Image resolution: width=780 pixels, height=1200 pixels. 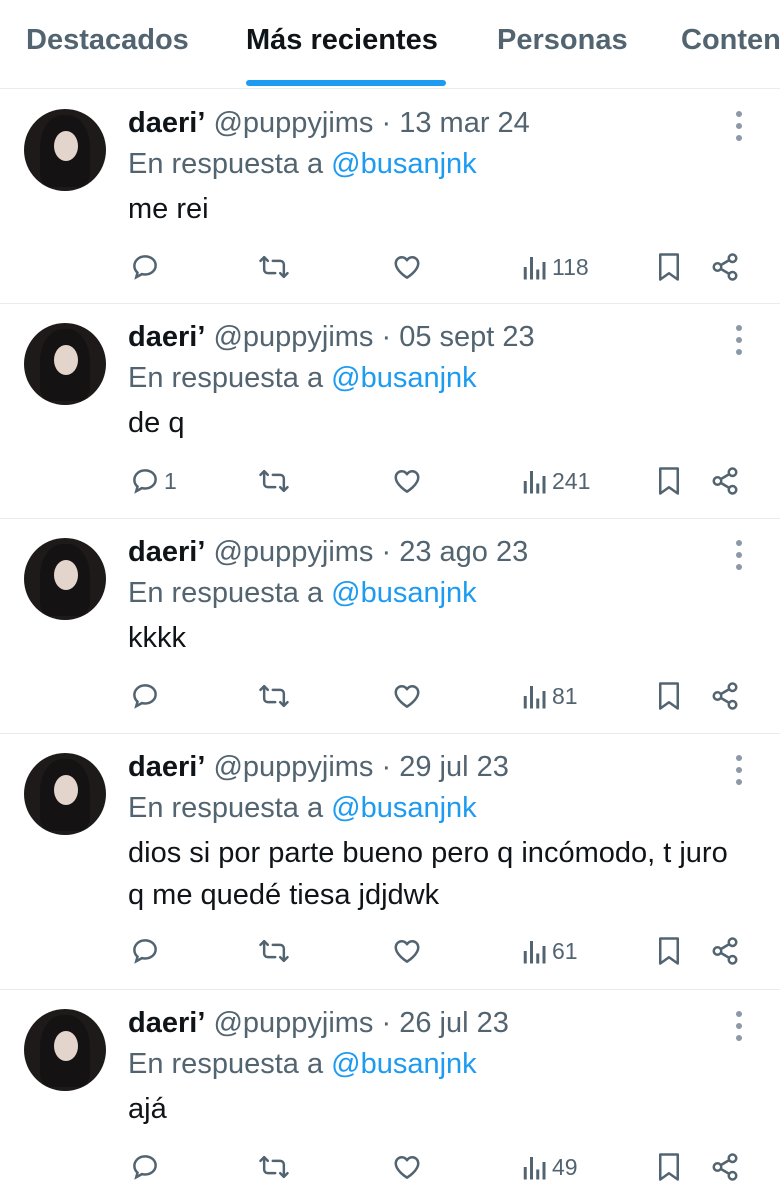 I want to click on tab-personas: Personas, so click(x=562, y=40).